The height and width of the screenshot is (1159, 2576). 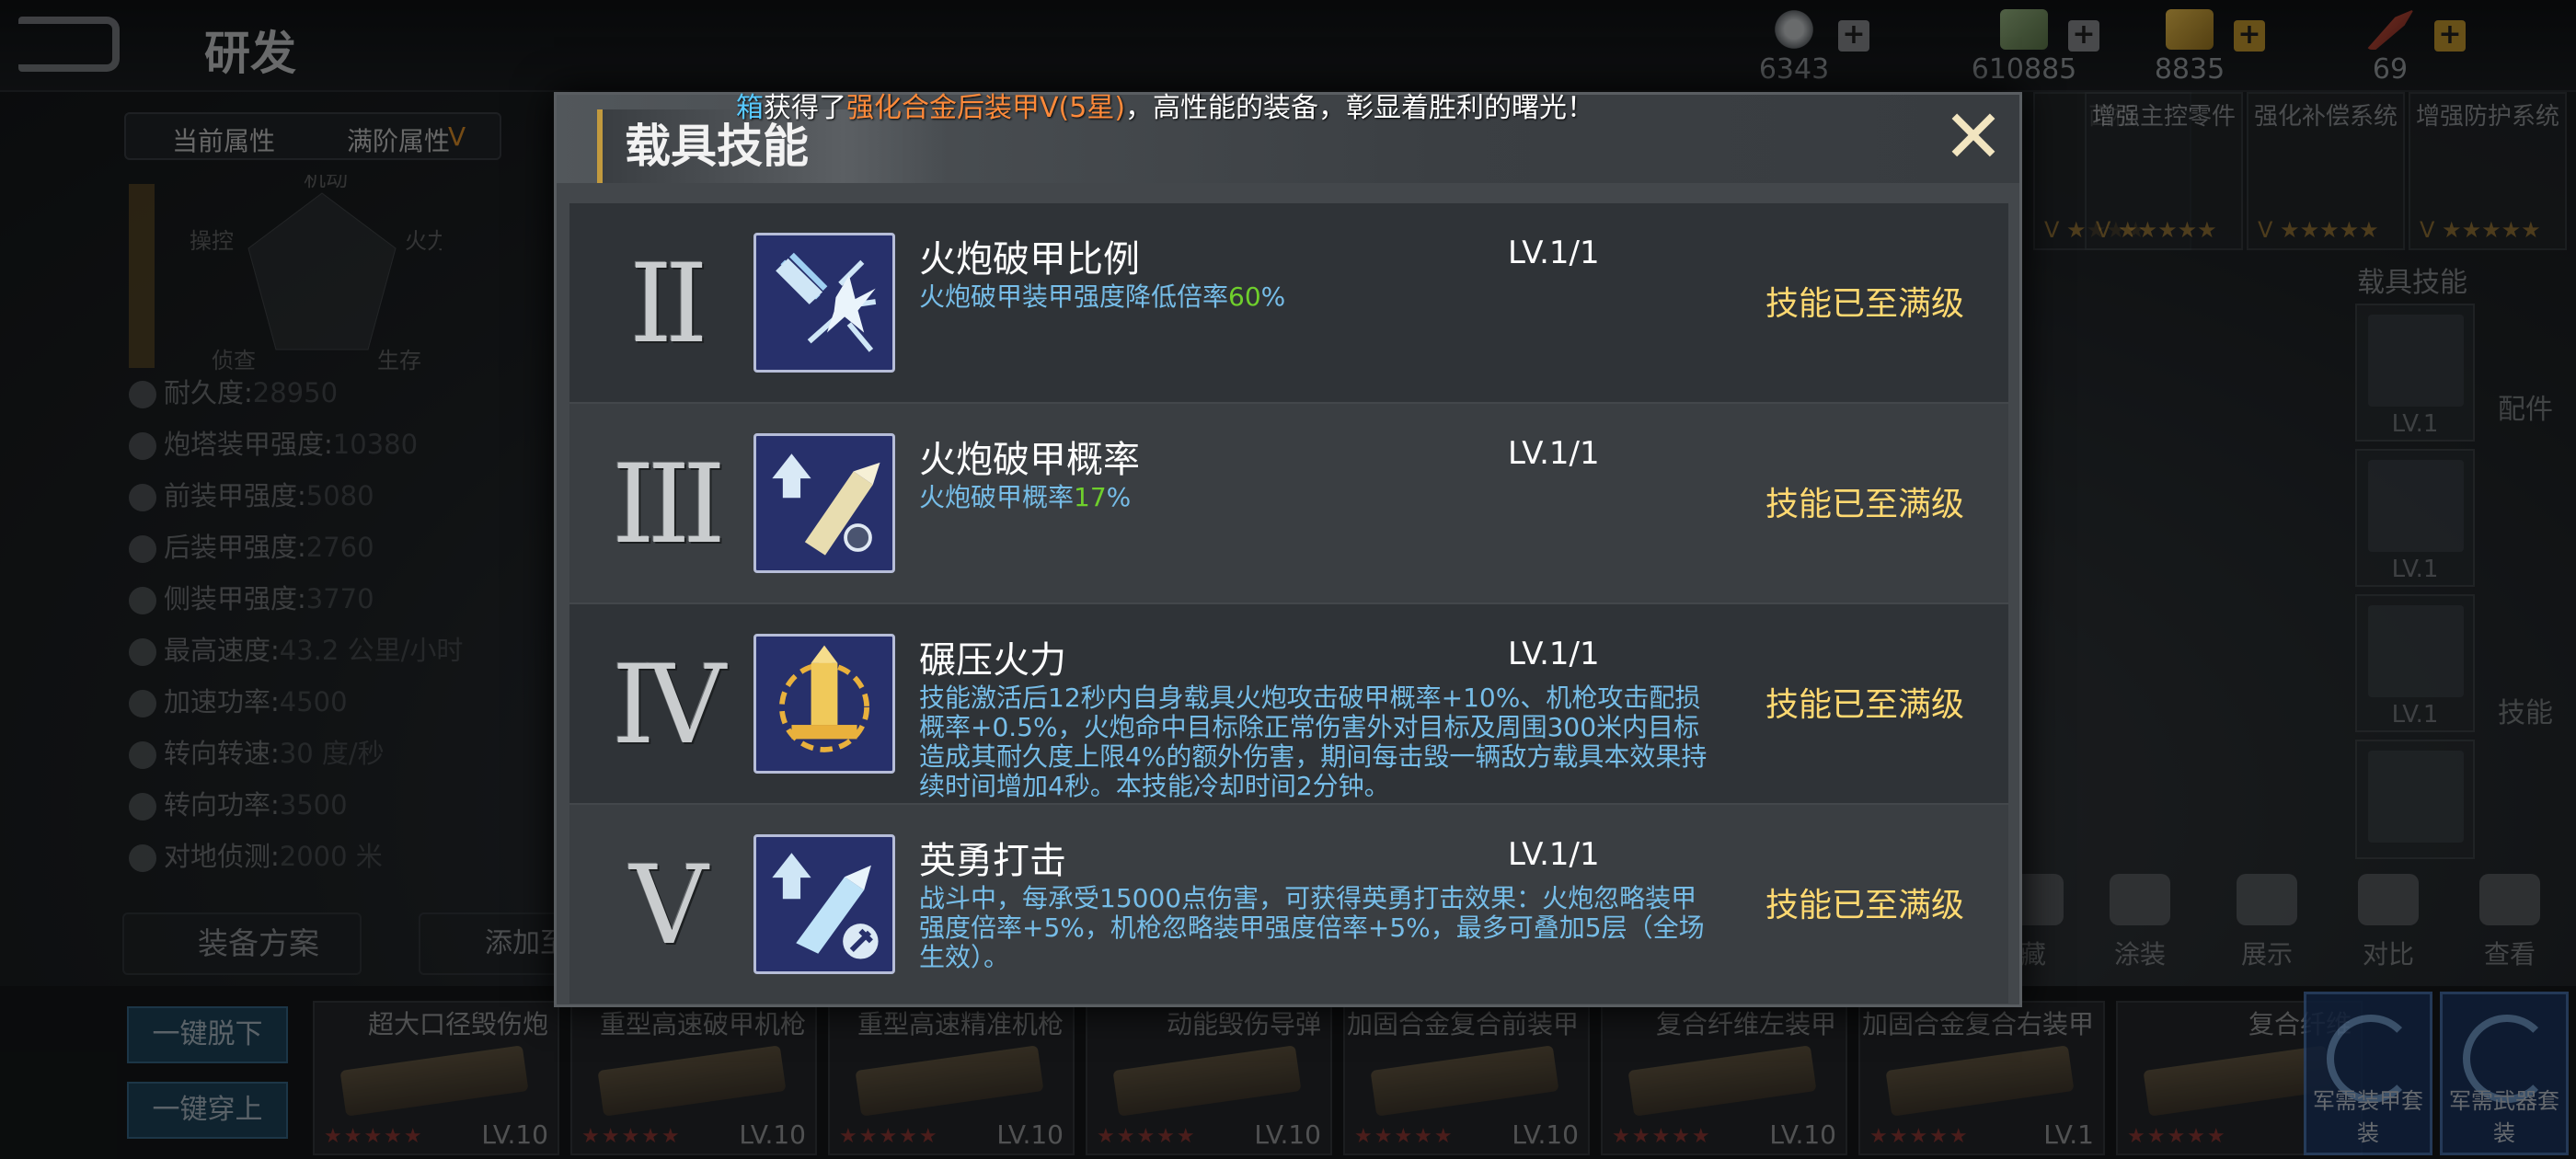 I want to click on desc-highlight: 17, so click(x=1090, y=497).